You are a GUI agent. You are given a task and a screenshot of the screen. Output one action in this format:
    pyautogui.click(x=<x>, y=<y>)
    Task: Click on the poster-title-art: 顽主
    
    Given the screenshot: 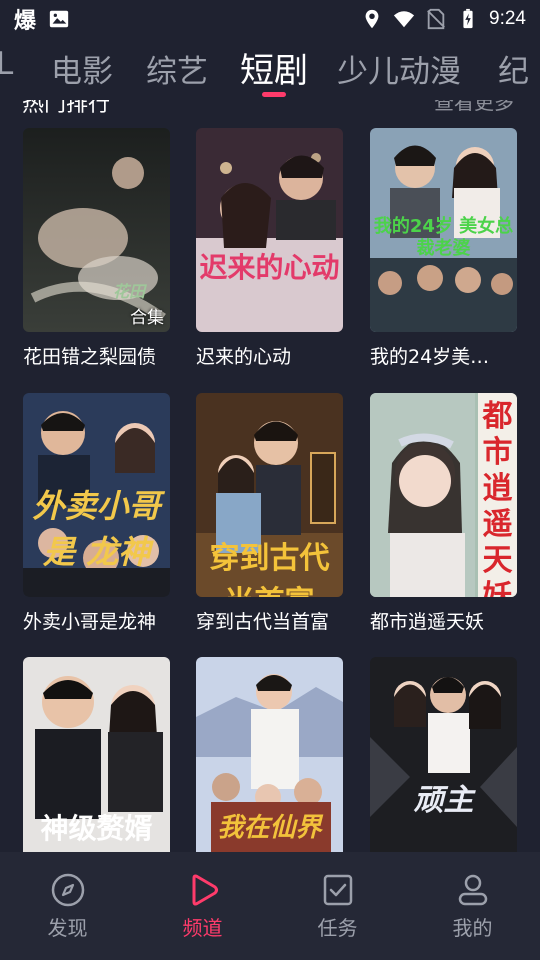 What is the action you would take?
    pyautogui.click(x=443, y=800)
    